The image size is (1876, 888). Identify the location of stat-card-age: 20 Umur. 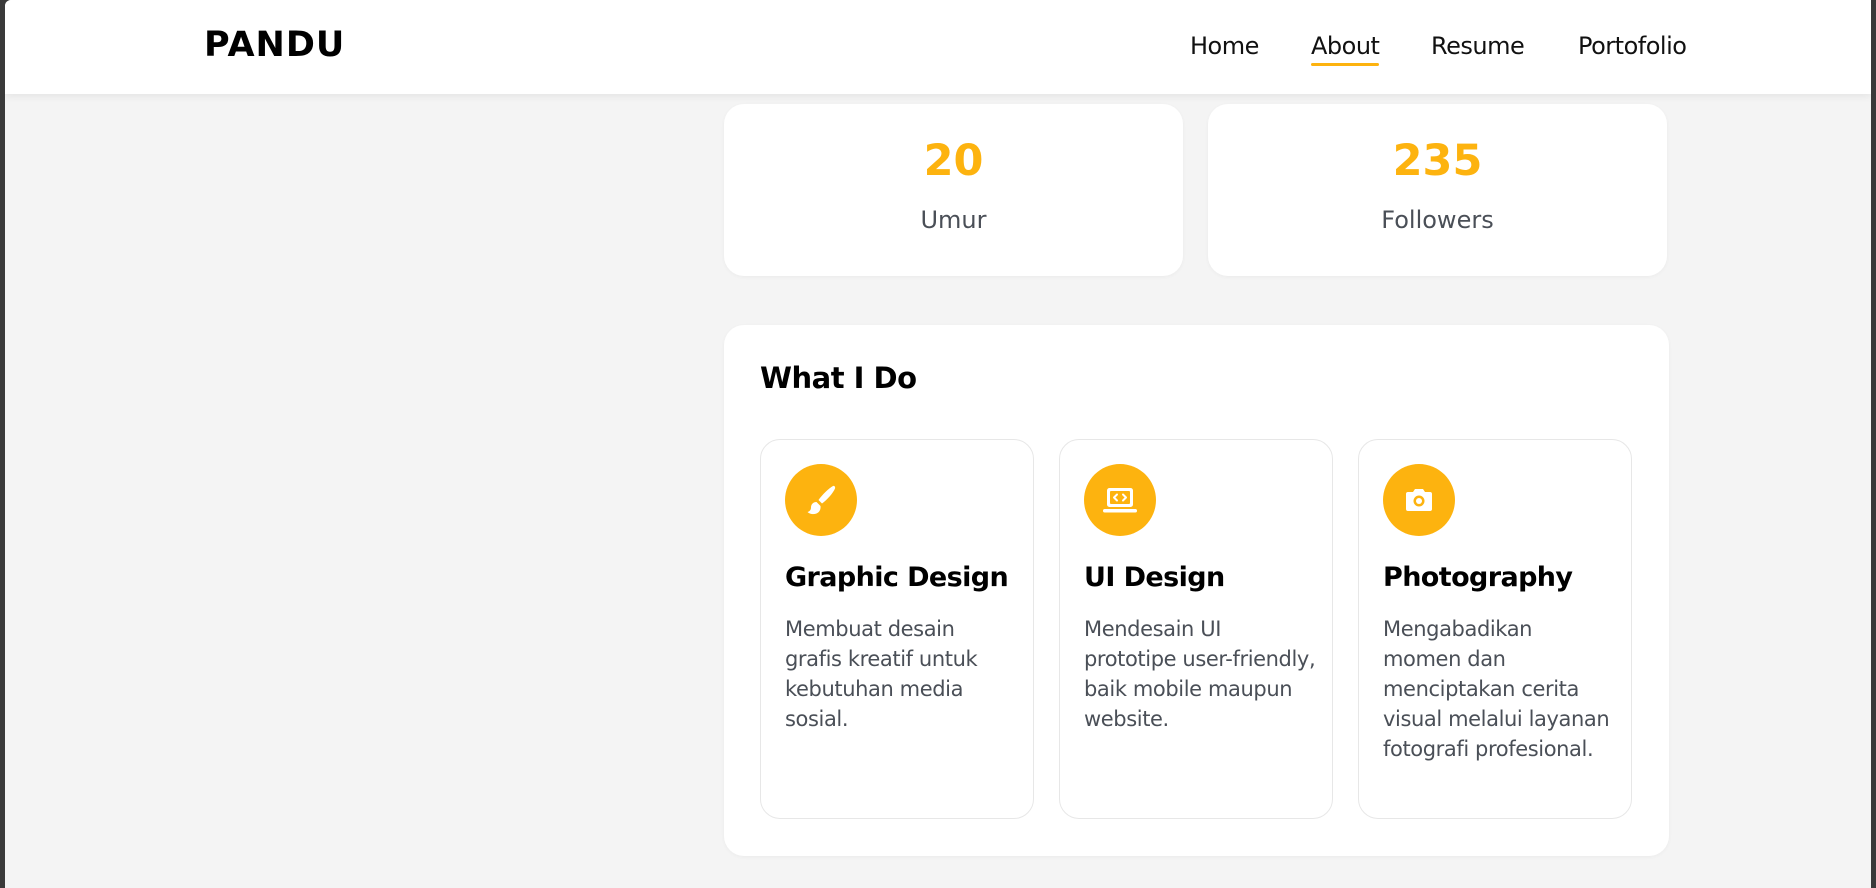
(953, 190).